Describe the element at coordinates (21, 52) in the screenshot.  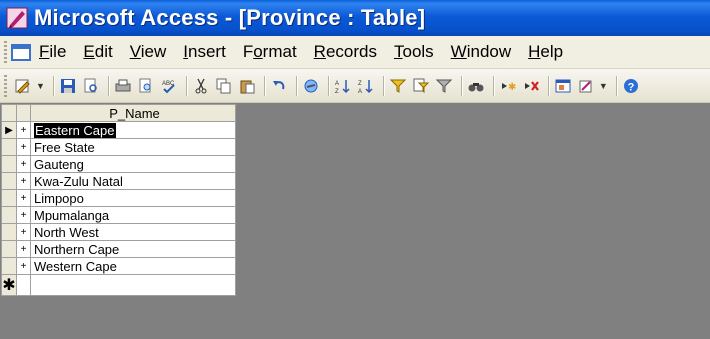
I see `document-icon` at that location.